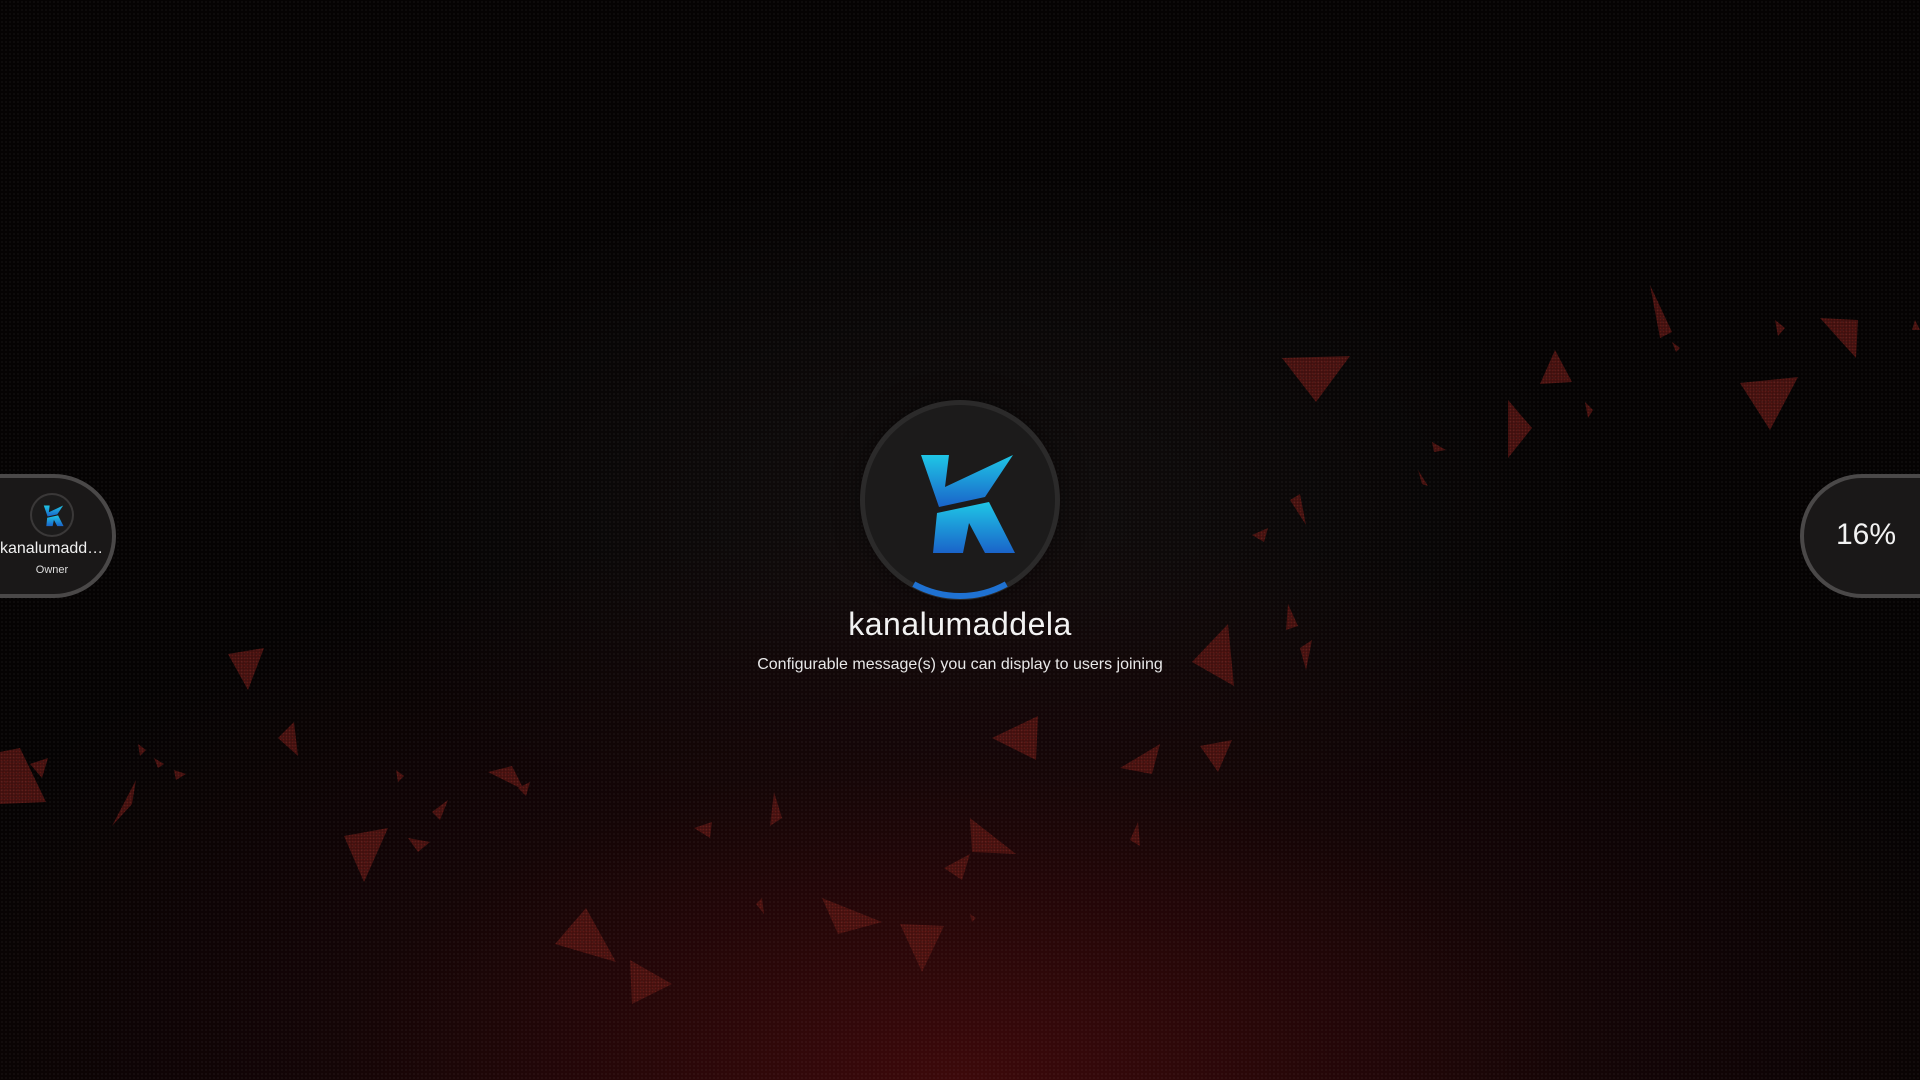  I want to click on owner-name: kanalumaddela, so click(52, 548).